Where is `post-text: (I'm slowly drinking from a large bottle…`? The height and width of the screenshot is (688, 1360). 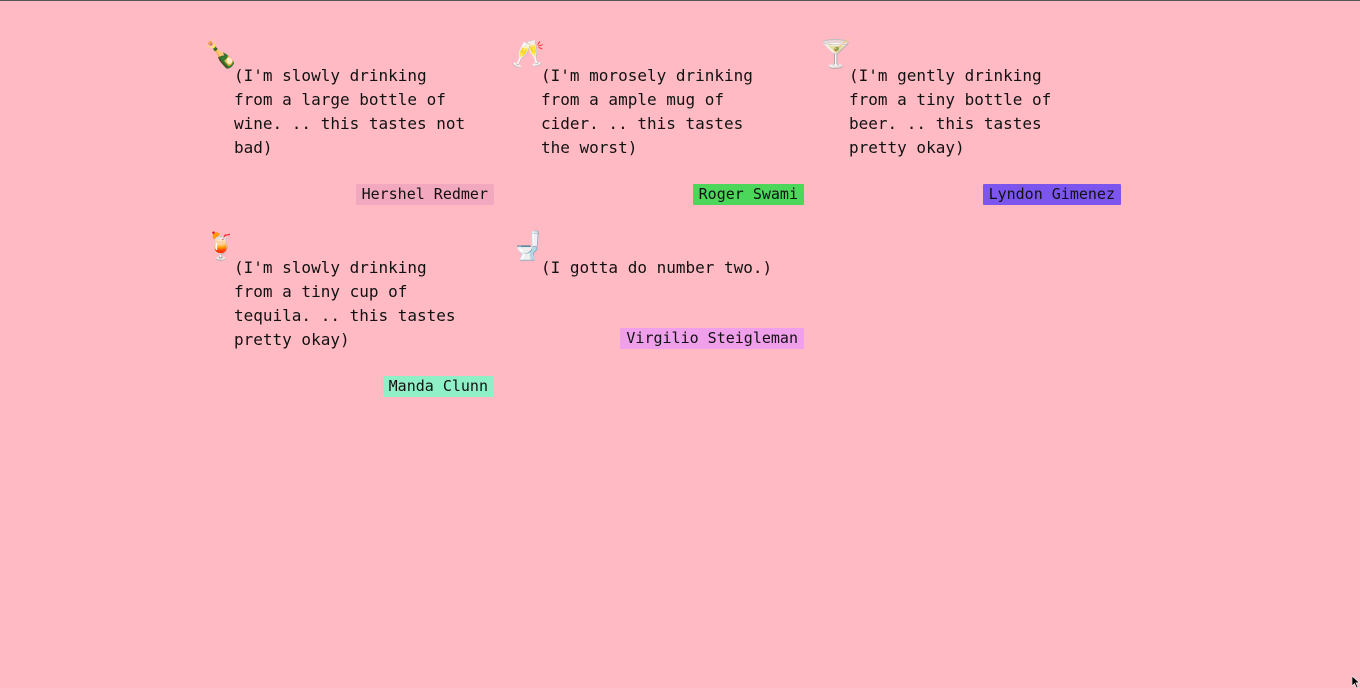
post-text: (I'm slowly drinking from a large bottle… is located at coordinates (350, 111).